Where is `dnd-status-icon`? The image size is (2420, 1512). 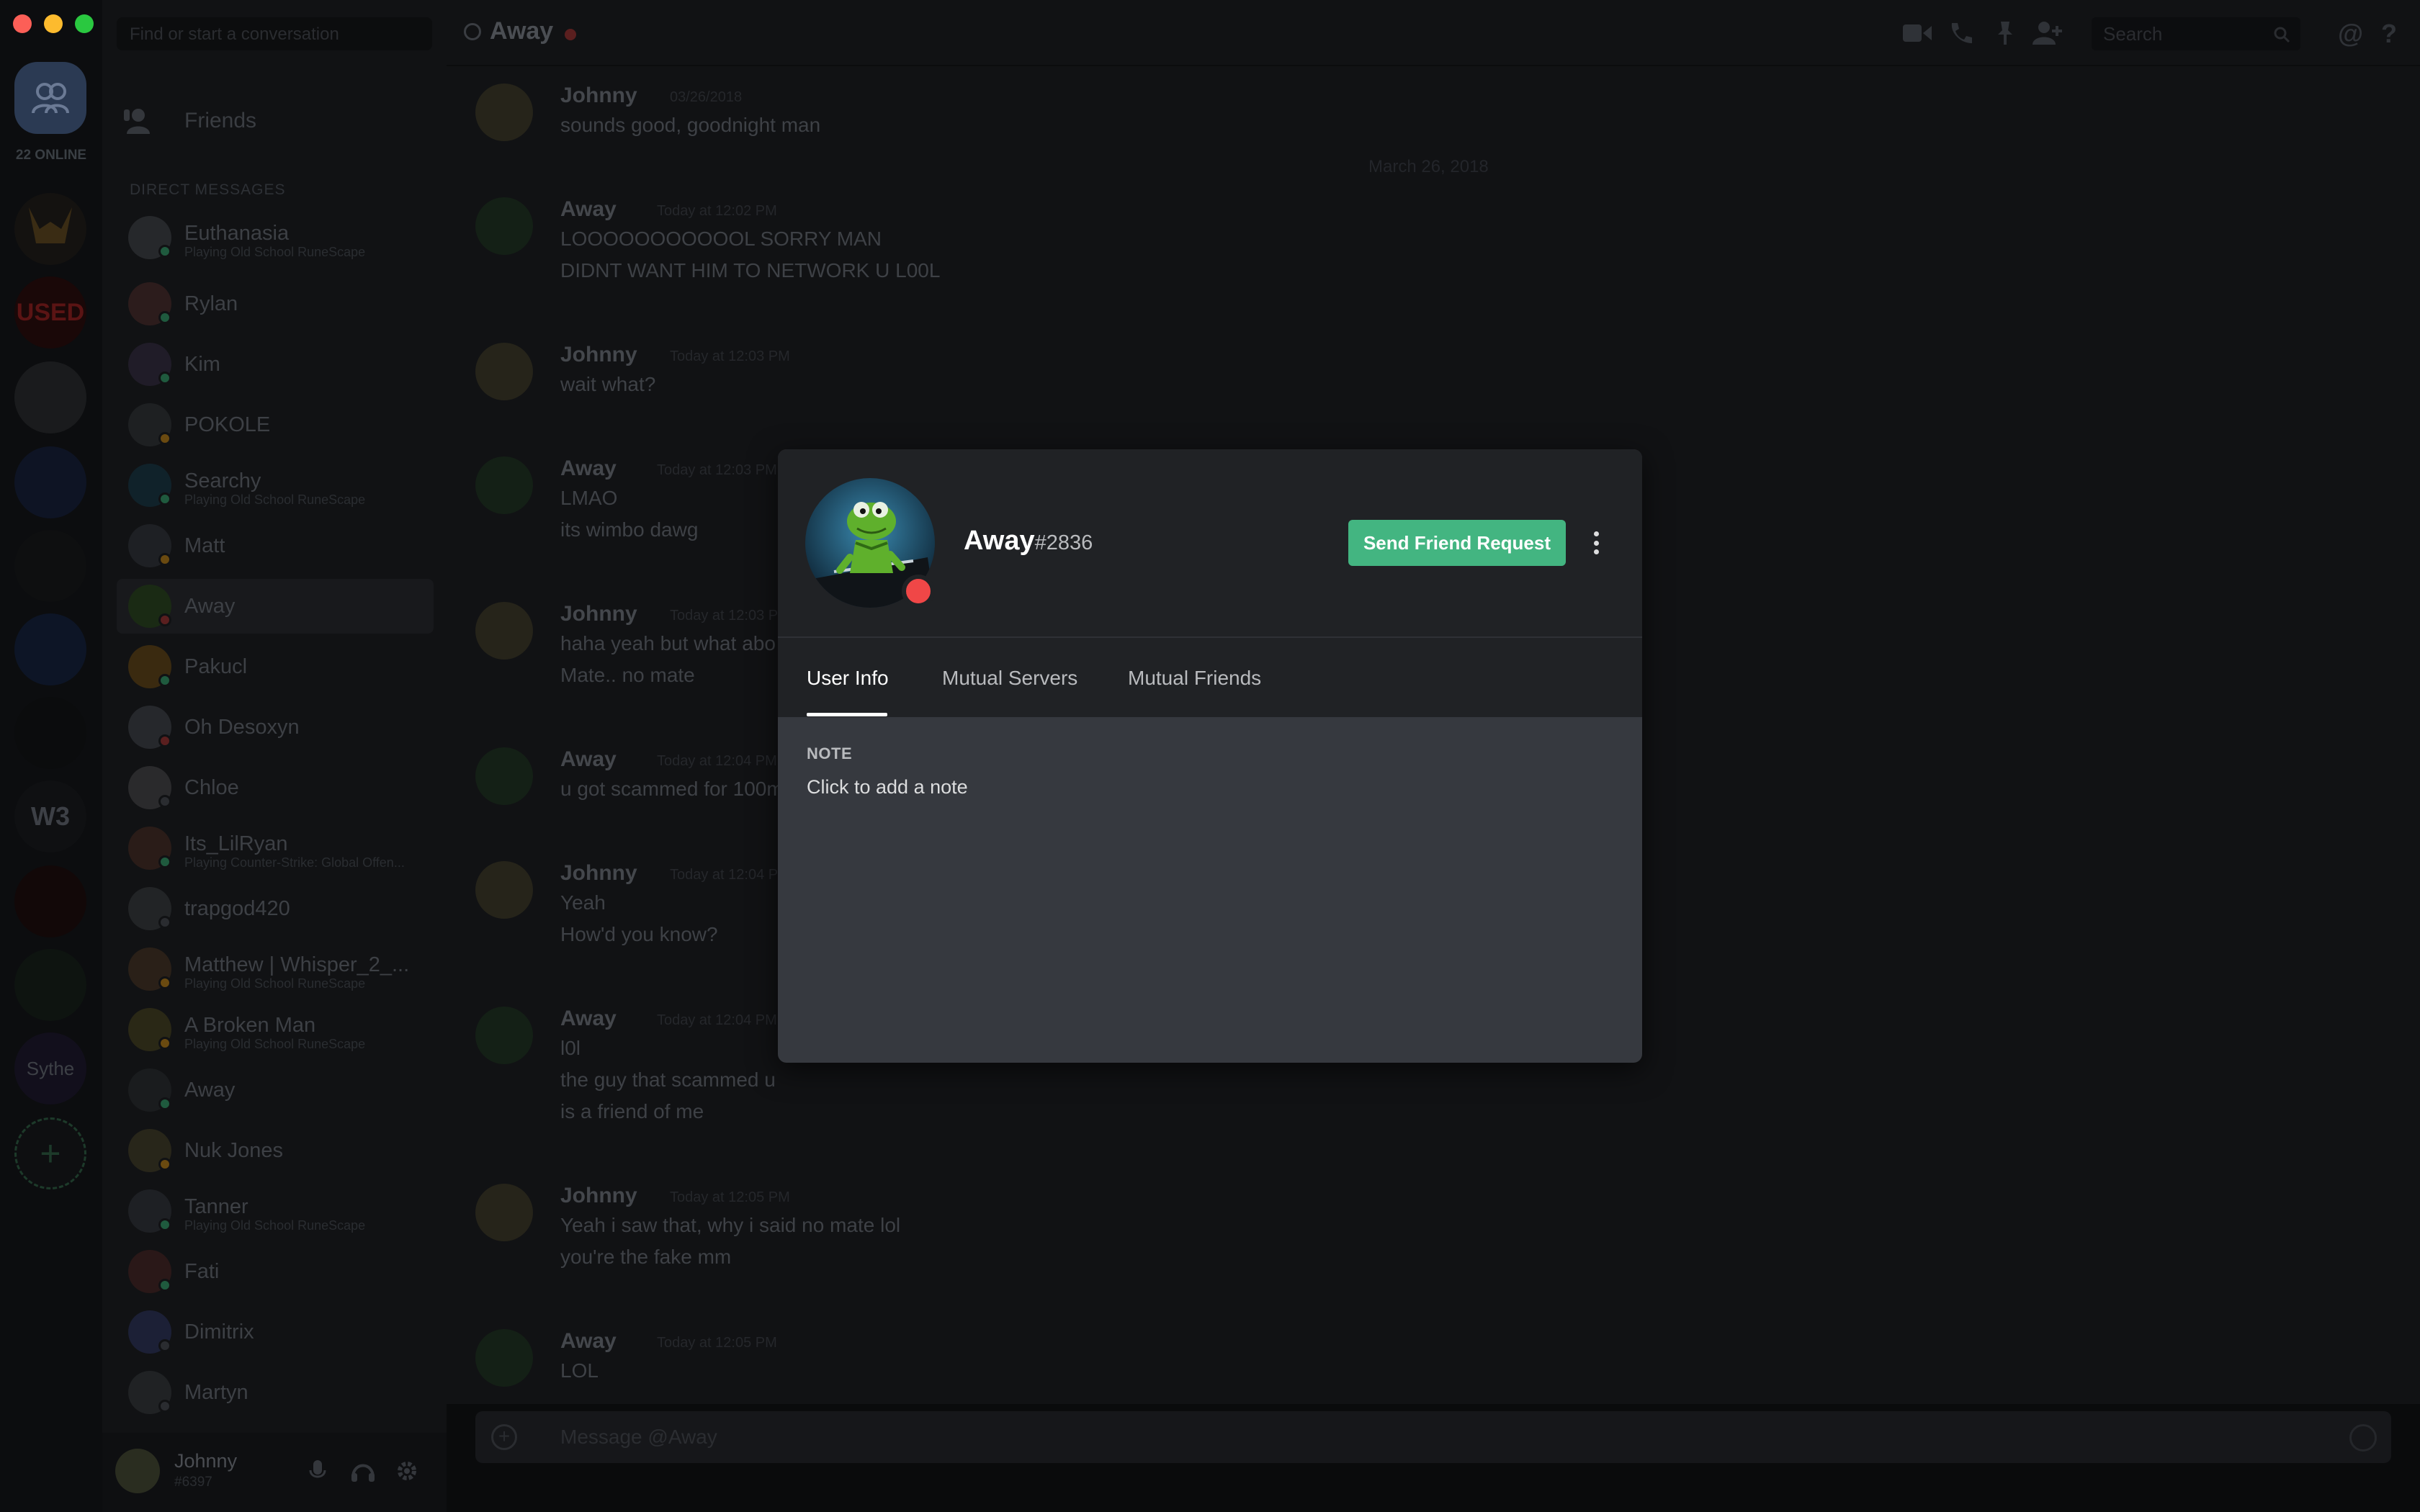 dnd-status-icon is located at coordinates (918, 591).